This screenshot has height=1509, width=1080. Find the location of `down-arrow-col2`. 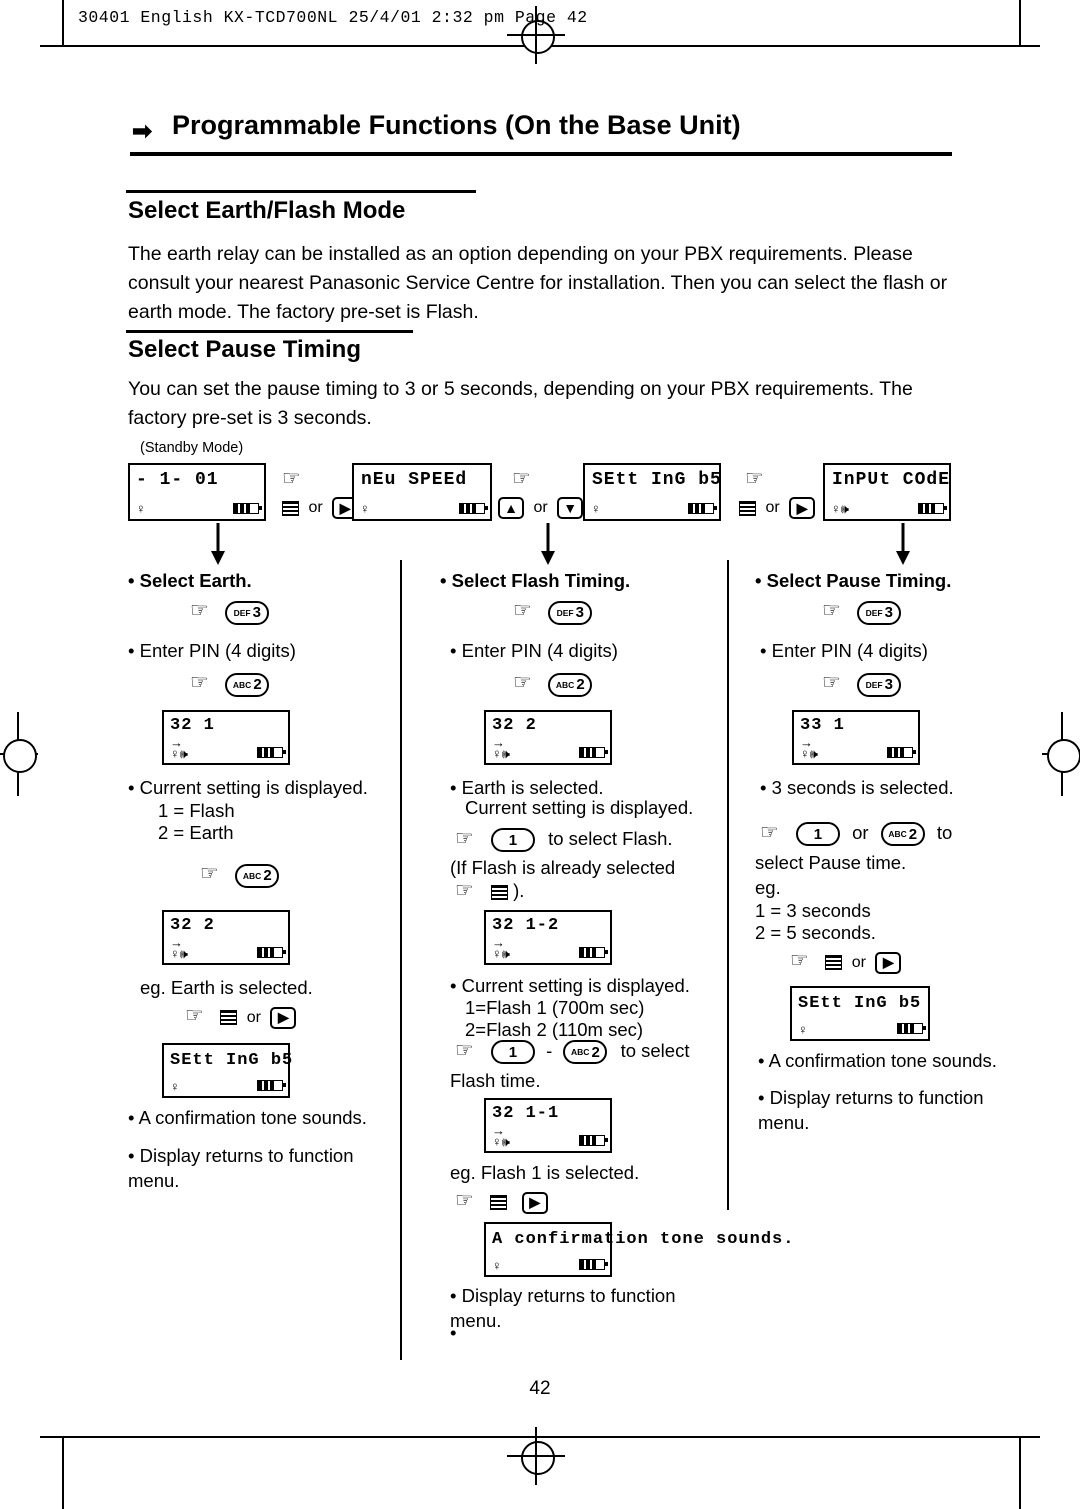

down-arrow-col2 is located at coordinates (548, 544).